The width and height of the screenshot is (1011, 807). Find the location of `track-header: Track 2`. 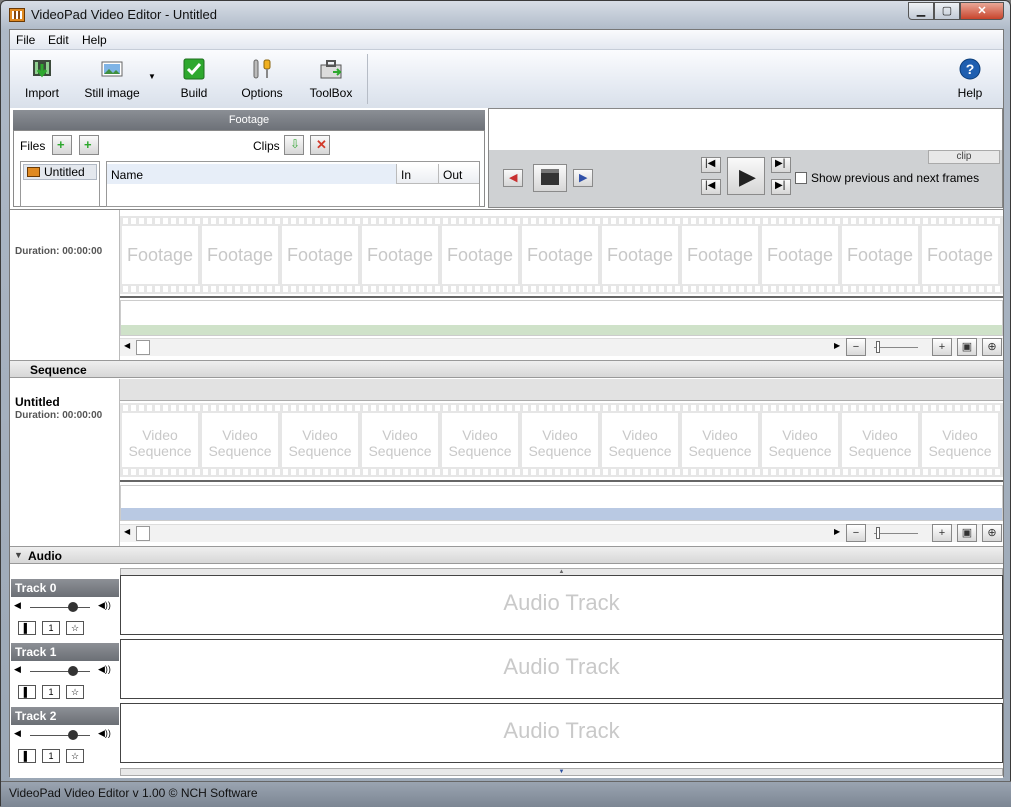

track-header: Track 2 is located at coordinates (65, 716).